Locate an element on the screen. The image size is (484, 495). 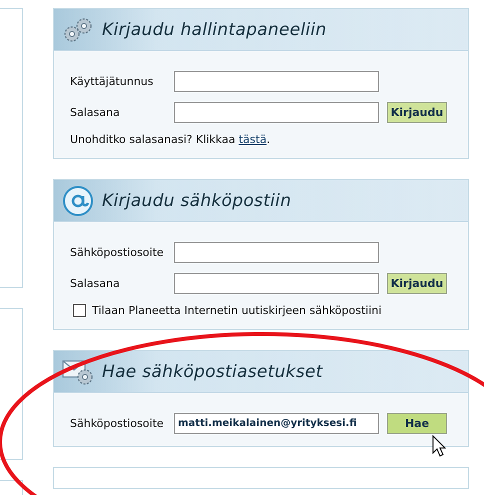
checkbox is located at coordinates (79, 310).